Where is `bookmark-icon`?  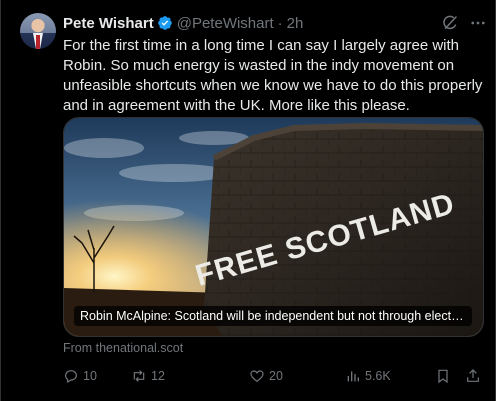 bookmark-icon is located at coordinates (443, 376).